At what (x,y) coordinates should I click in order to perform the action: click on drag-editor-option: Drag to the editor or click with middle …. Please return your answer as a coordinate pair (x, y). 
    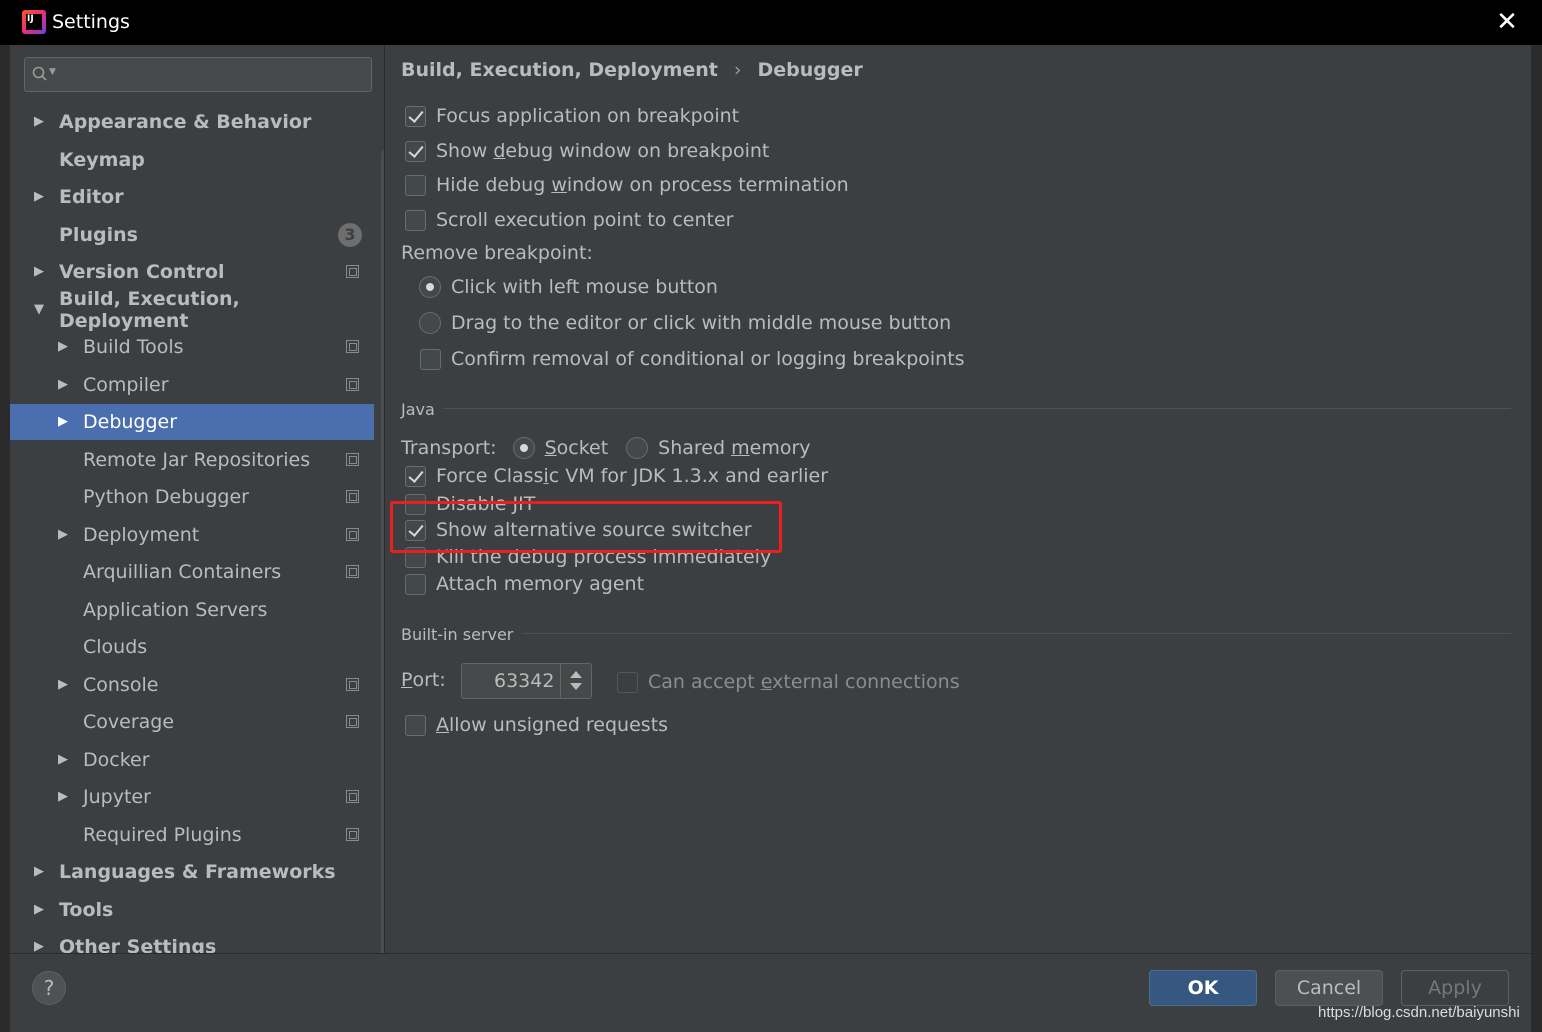
    Looking at the image, I should click on (685, 323).